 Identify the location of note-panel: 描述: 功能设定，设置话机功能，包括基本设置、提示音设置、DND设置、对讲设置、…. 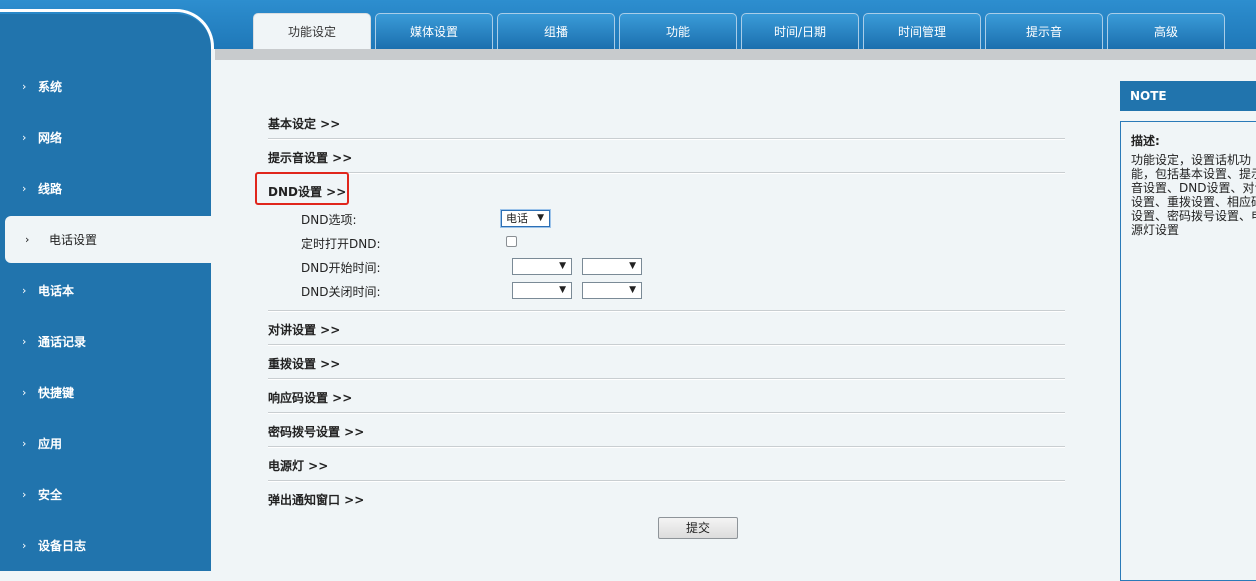
(1188, 351).